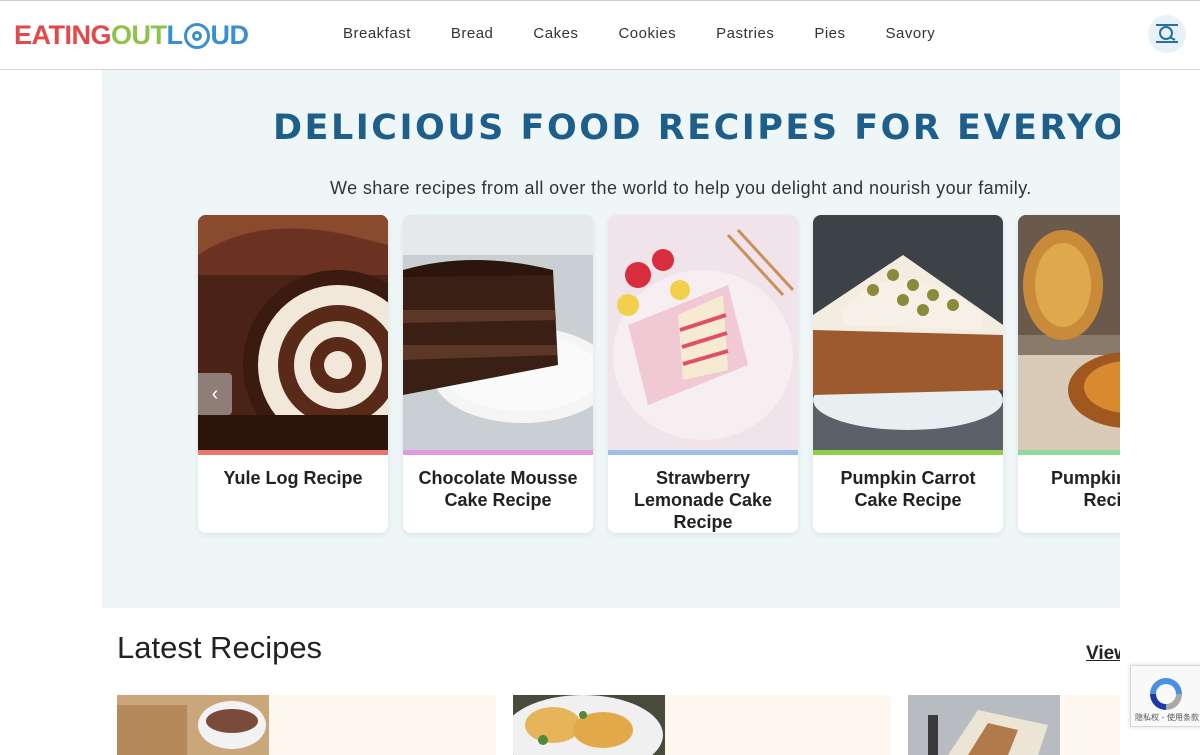 This screenshot has width=1200, height=755. I want to click on logo-text-ud: UD, so click(230, 35).